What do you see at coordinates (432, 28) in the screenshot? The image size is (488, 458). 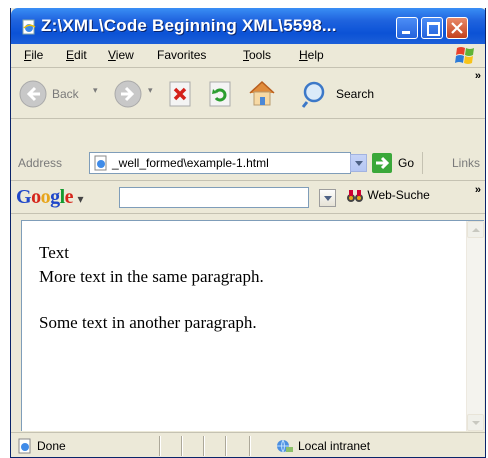 I see `maximize-button` at bounding box center [432, 28].